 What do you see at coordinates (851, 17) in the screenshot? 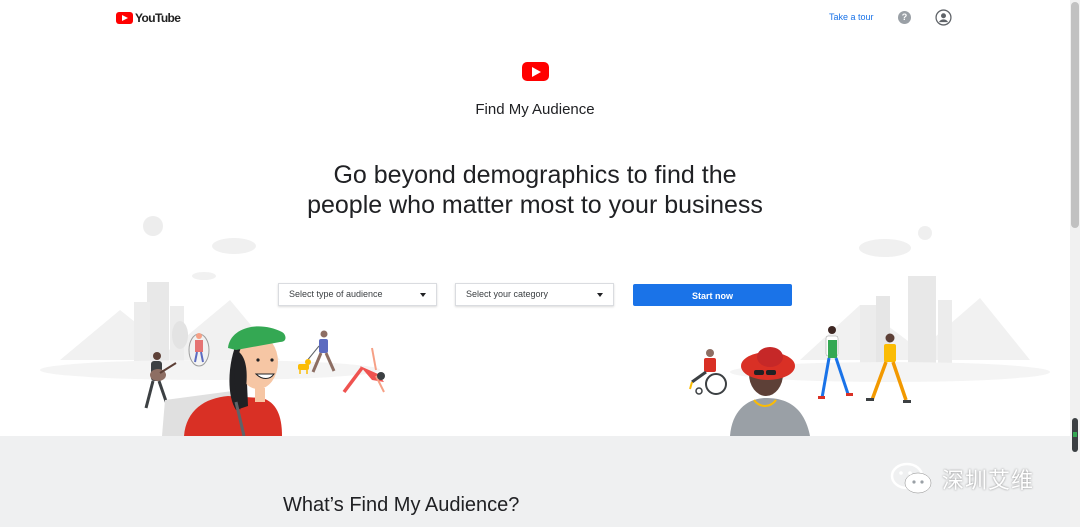
I see `take-a-tour-link: Take a tour` at bounding box center [851, 17].